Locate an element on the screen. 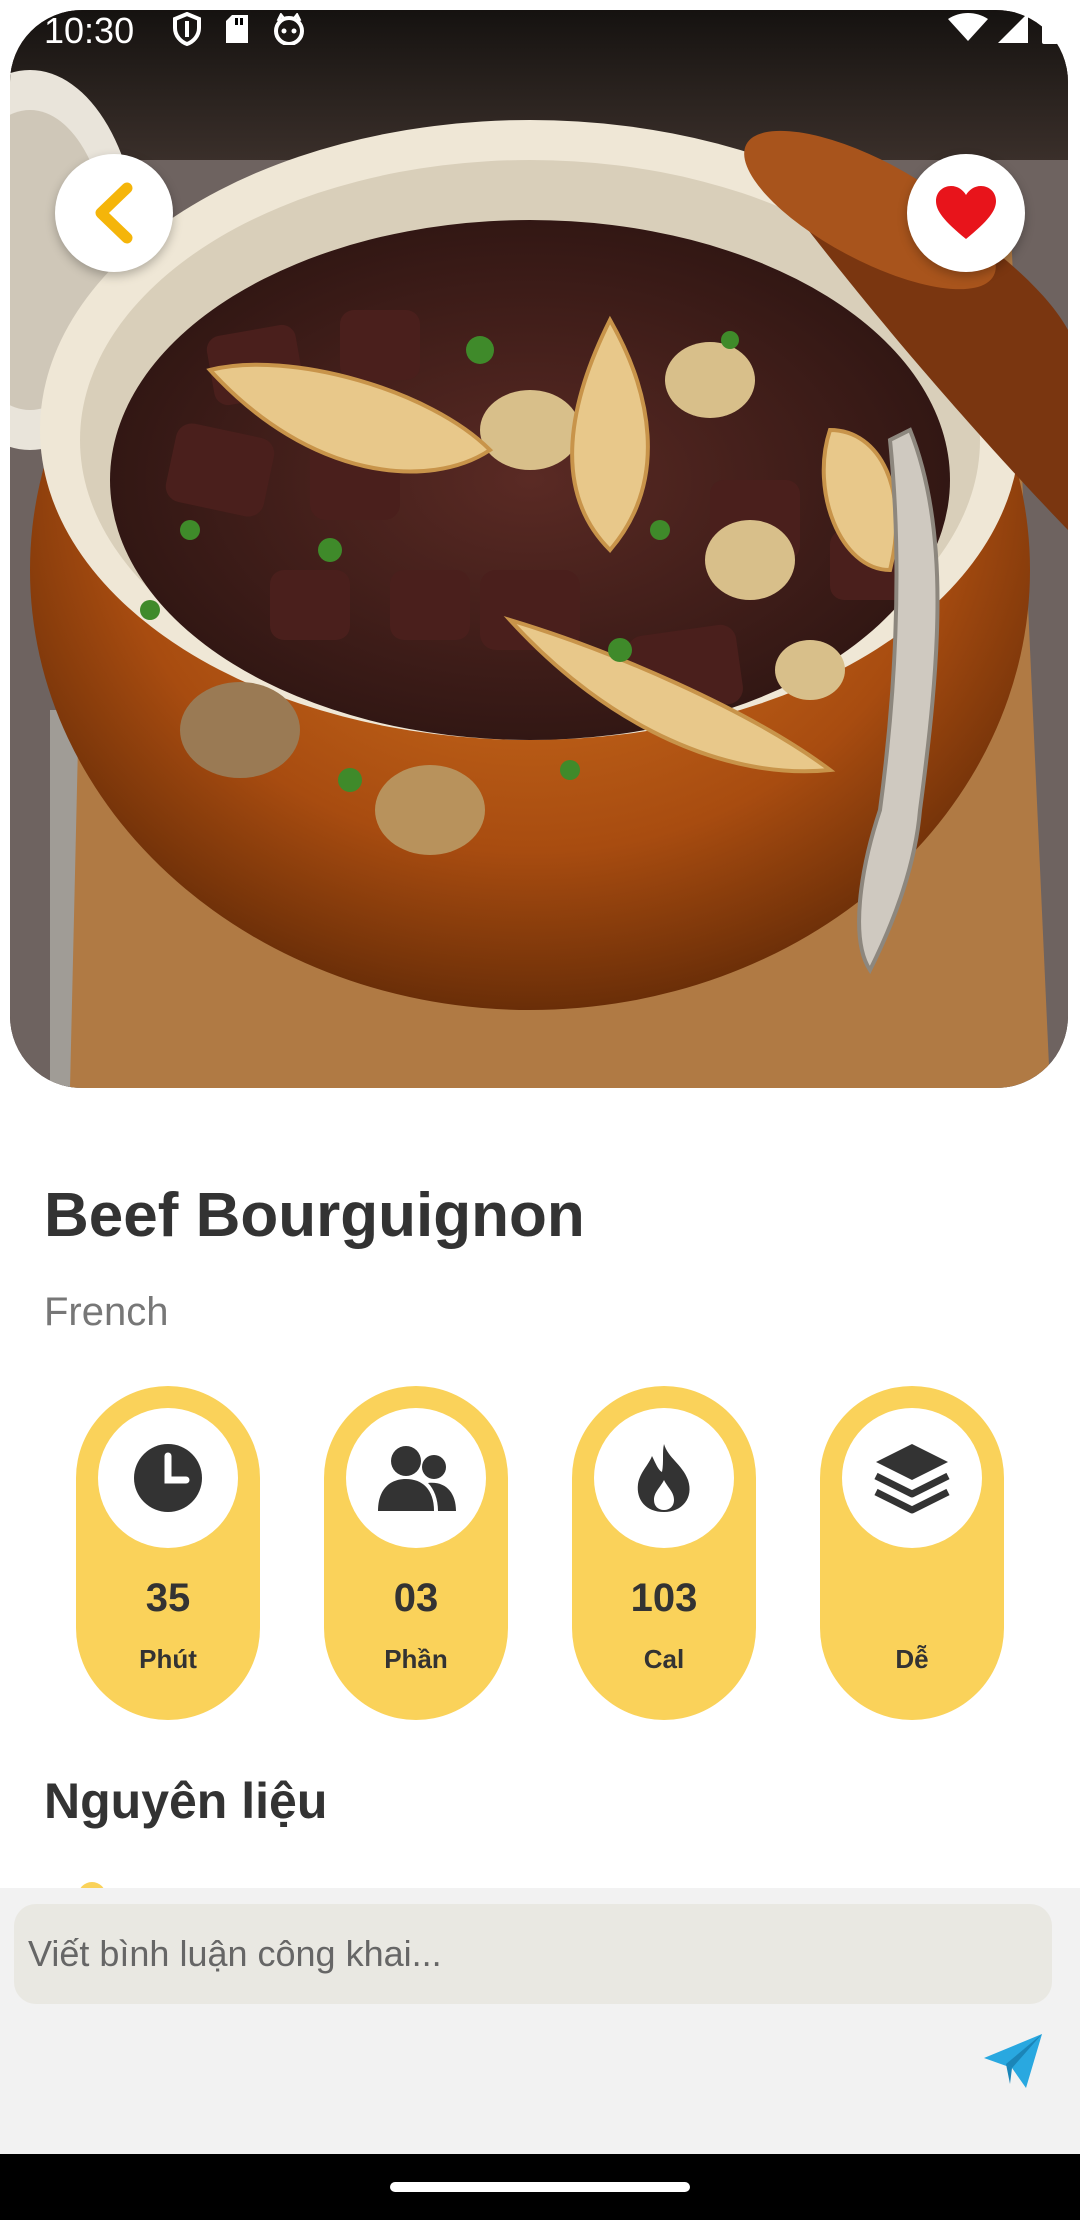  send-icon is located at coordinates (1013, 2061).